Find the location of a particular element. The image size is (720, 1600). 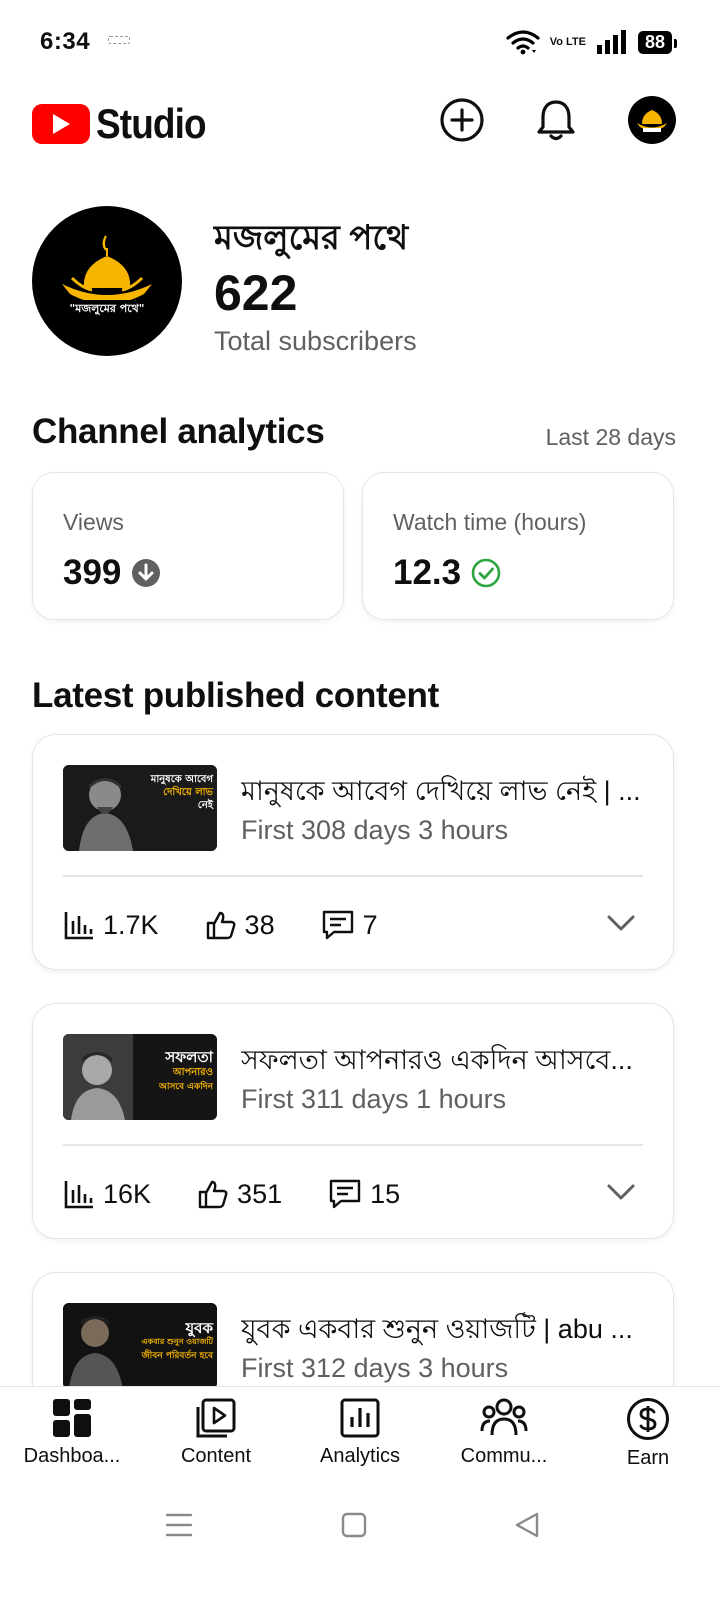

views-count: 16K is located at coordinates (127, 1193).